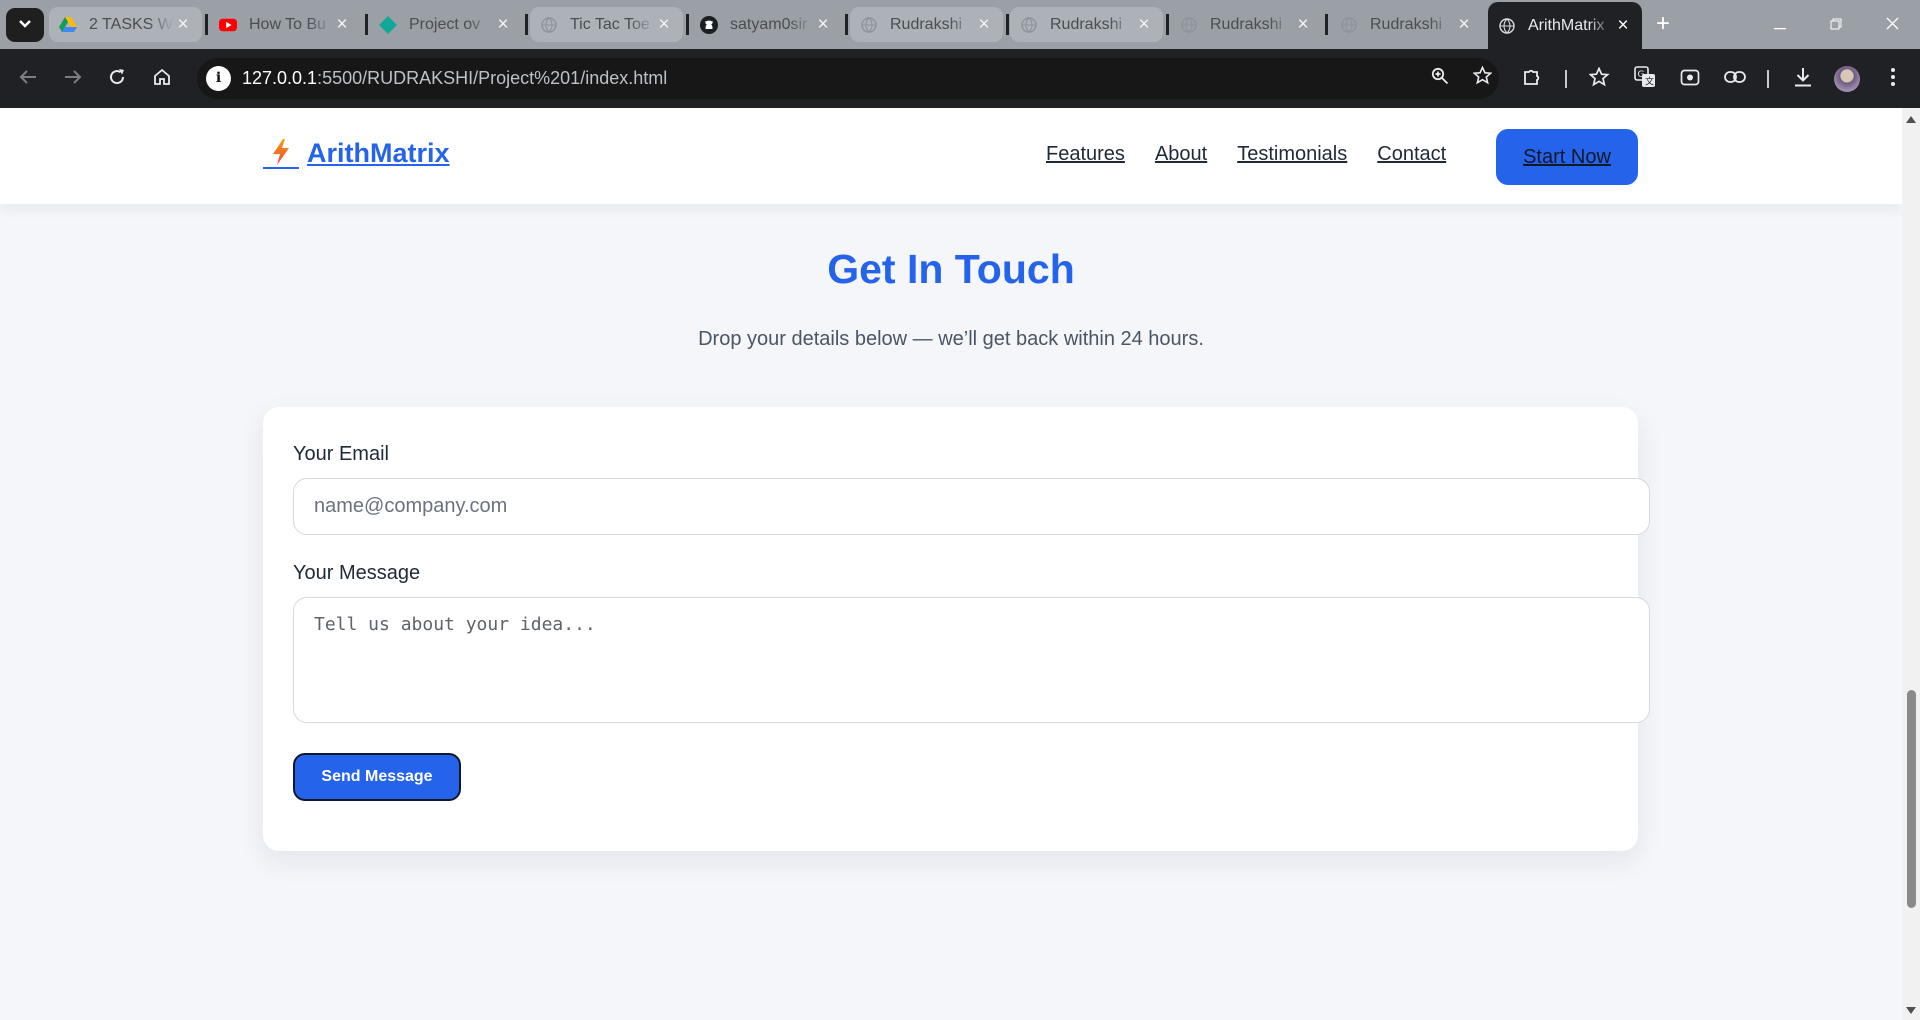 The image size is (1920, 1020). What do you see at coordinates (1411, 154) in the screenshot?
I see `nav-link-contact: Contact` at bounding box center [1411, 154].